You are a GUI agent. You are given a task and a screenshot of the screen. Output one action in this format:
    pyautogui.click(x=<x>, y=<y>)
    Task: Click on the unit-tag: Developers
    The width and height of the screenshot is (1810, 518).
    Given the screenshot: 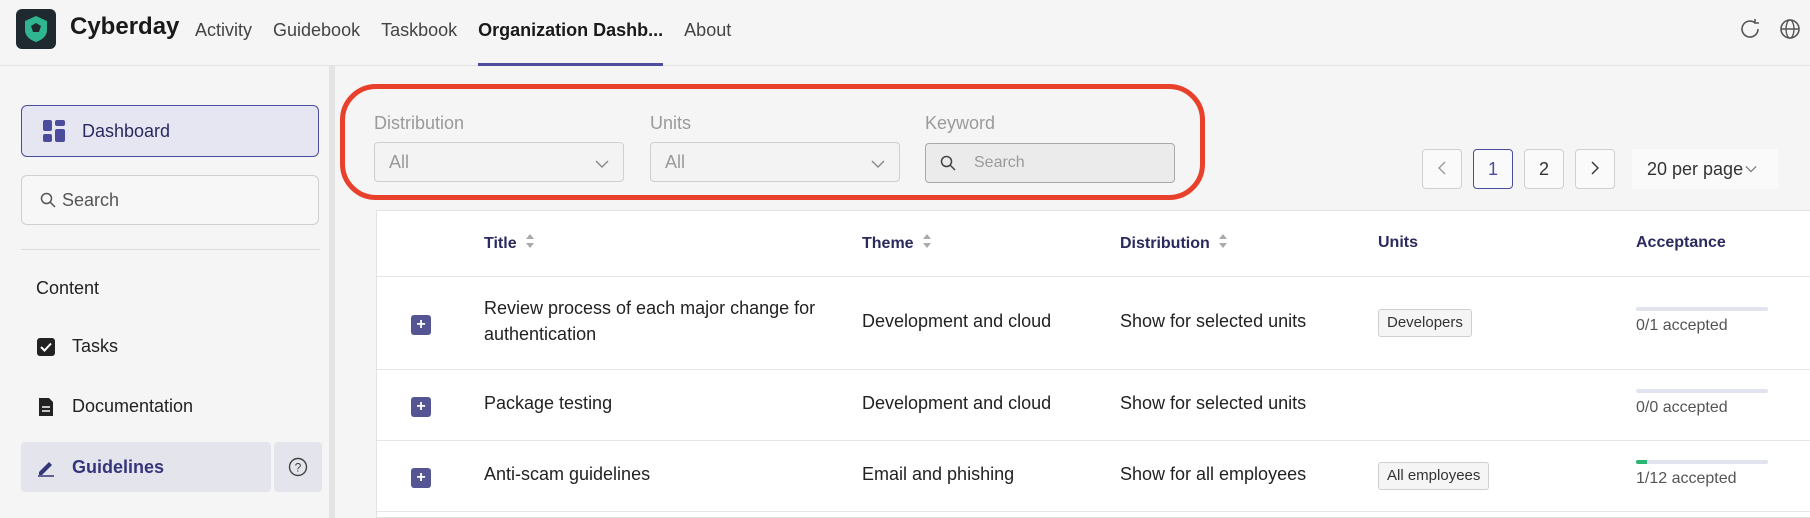 What is the action you would take?
    pyautogui.click(x=1425, y=323)
    